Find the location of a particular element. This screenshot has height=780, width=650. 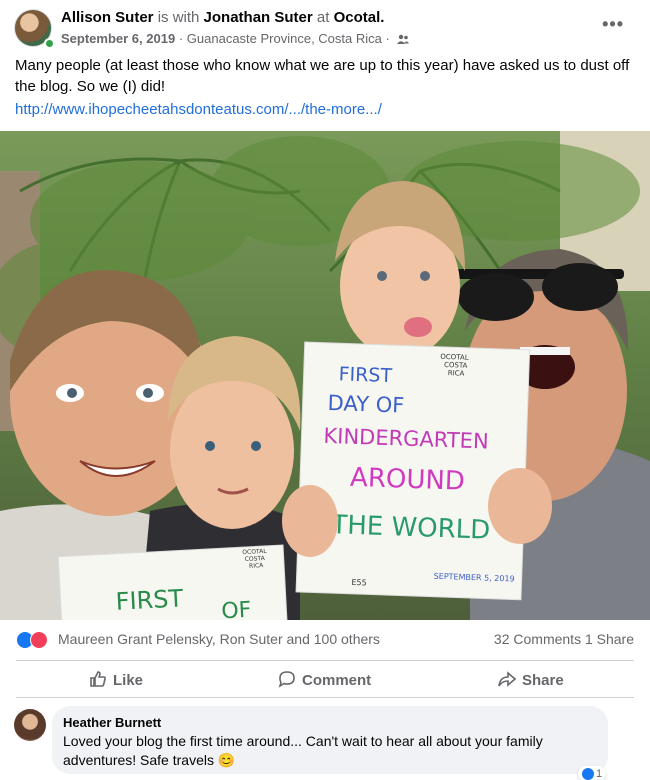

share-button: Share is located at coordinates (531, 679).